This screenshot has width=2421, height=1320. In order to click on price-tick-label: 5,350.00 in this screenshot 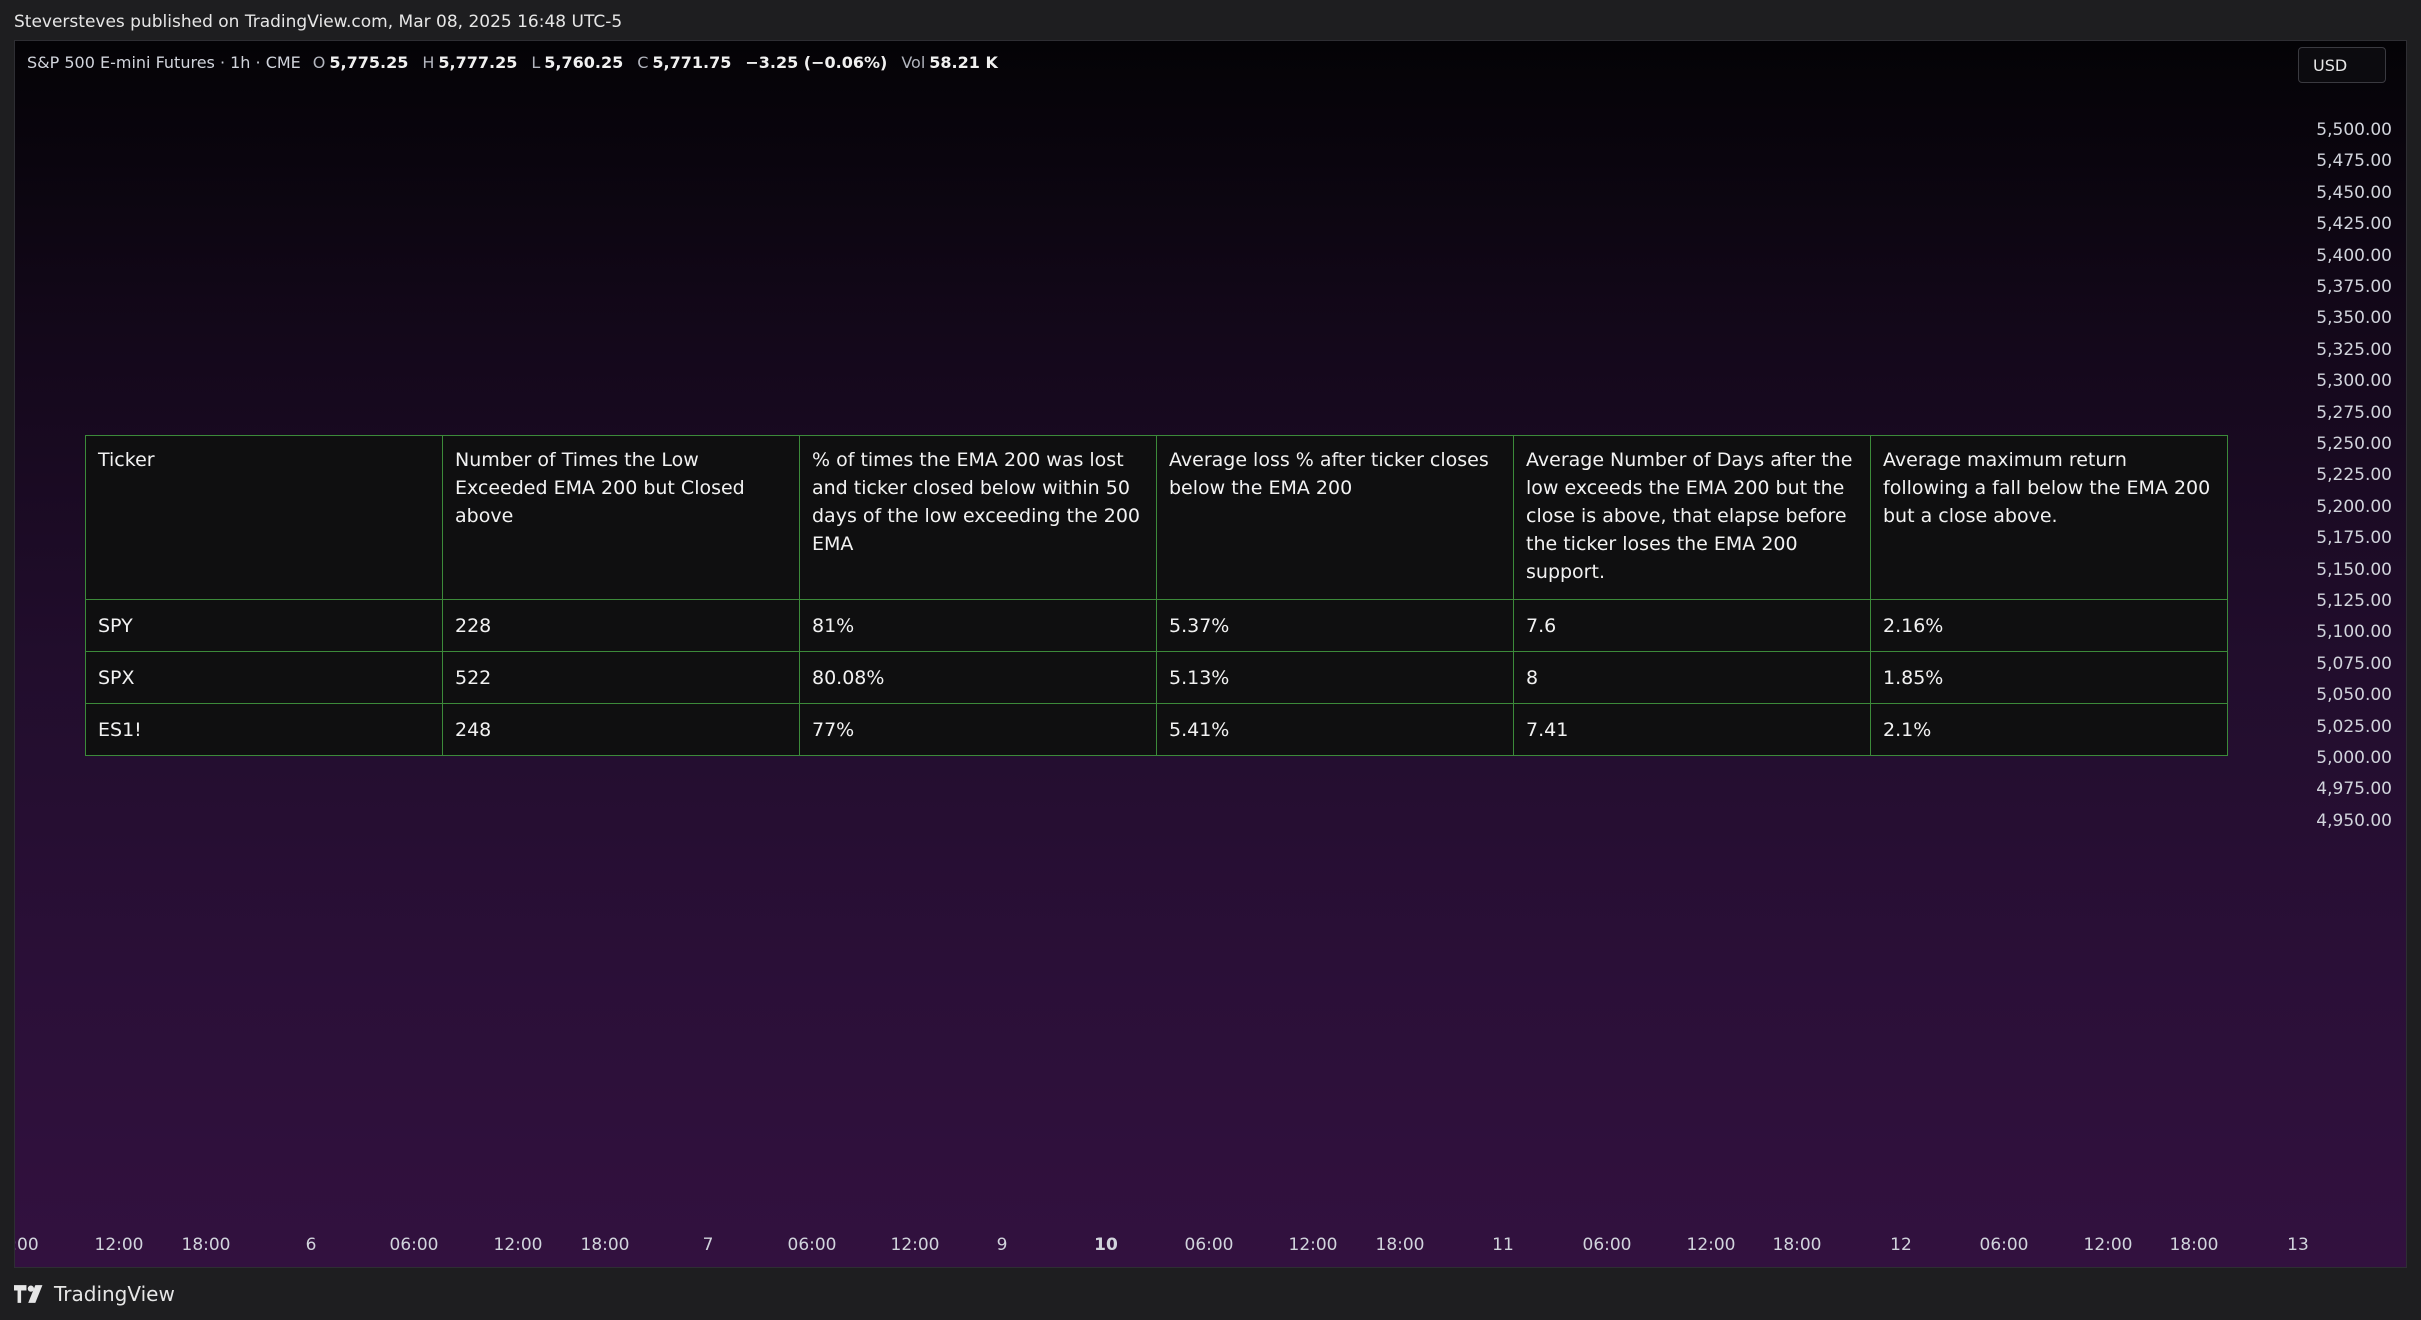, I will do `click(2354, 318)`.